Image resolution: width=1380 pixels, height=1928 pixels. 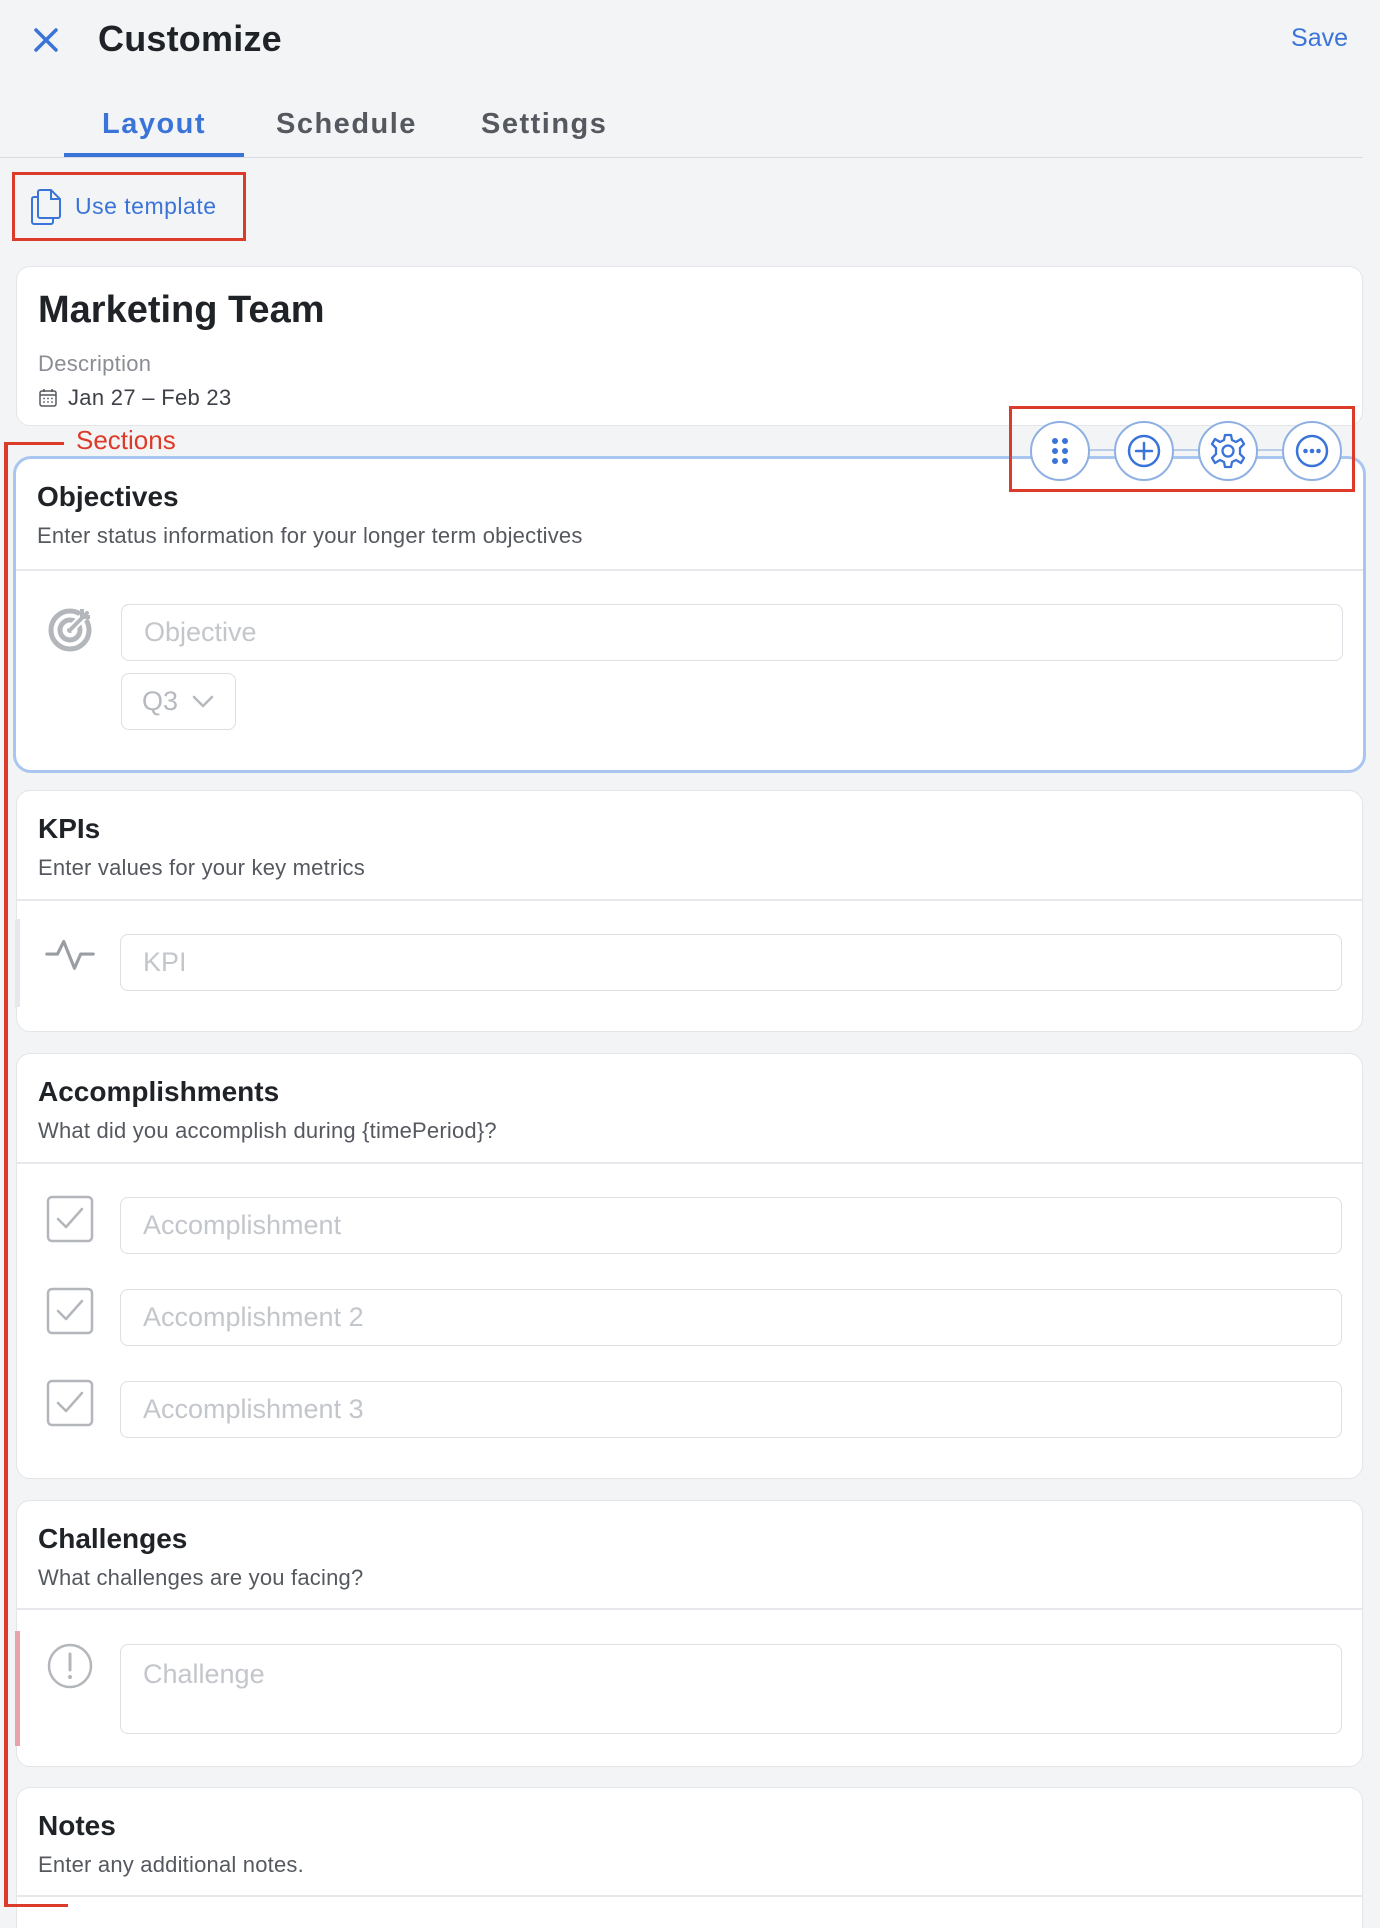 I want to click on more-options-button, so click(x=1312, y=451).